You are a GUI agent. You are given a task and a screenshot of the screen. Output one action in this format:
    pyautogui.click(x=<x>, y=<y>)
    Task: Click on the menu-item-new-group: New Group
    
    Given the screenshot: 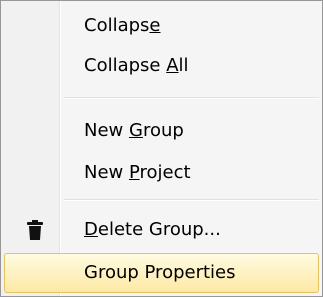 What is the action you would take?
    pyautogui.click(x=161, y=131)
    